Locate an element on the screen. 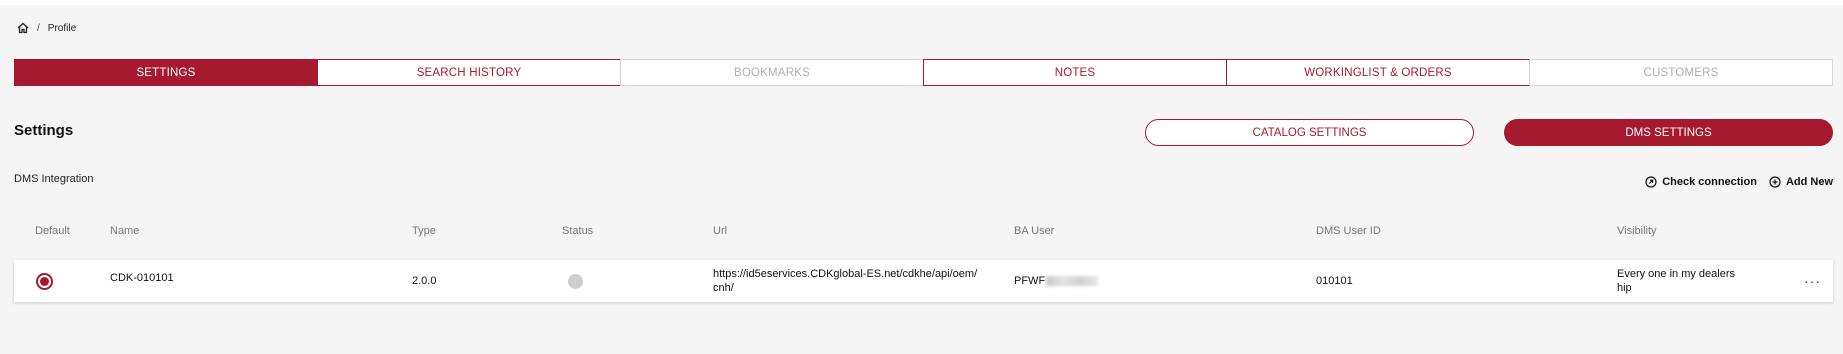  column-header-name: Name is located at coordinates (124, 231).